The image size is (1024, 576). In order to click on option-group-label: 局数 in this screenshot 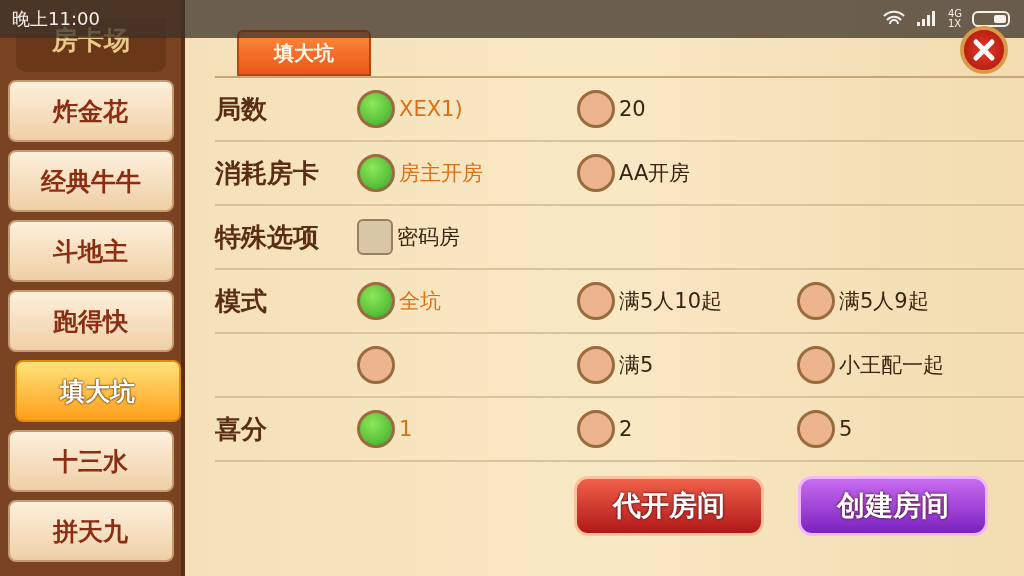, I will do `click(241, 109)`.